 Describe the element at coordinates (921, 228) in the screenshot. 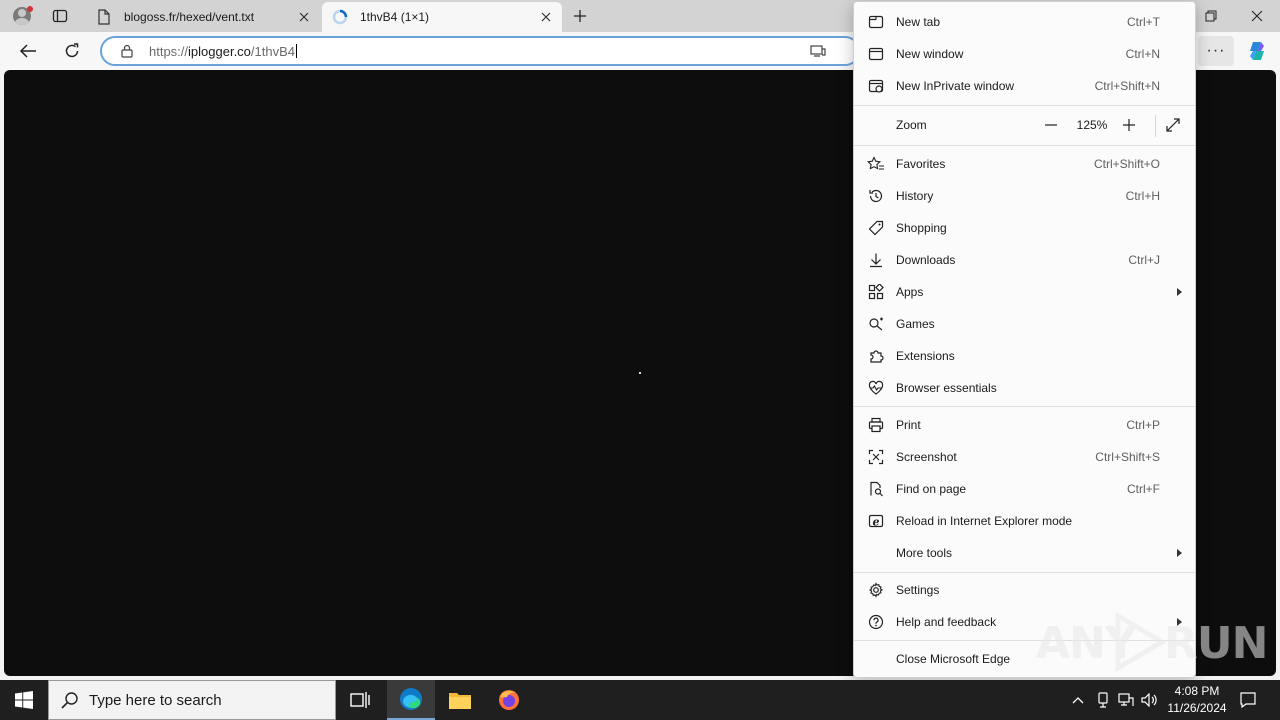

I see `menu-item-label: Shopping` at that location.